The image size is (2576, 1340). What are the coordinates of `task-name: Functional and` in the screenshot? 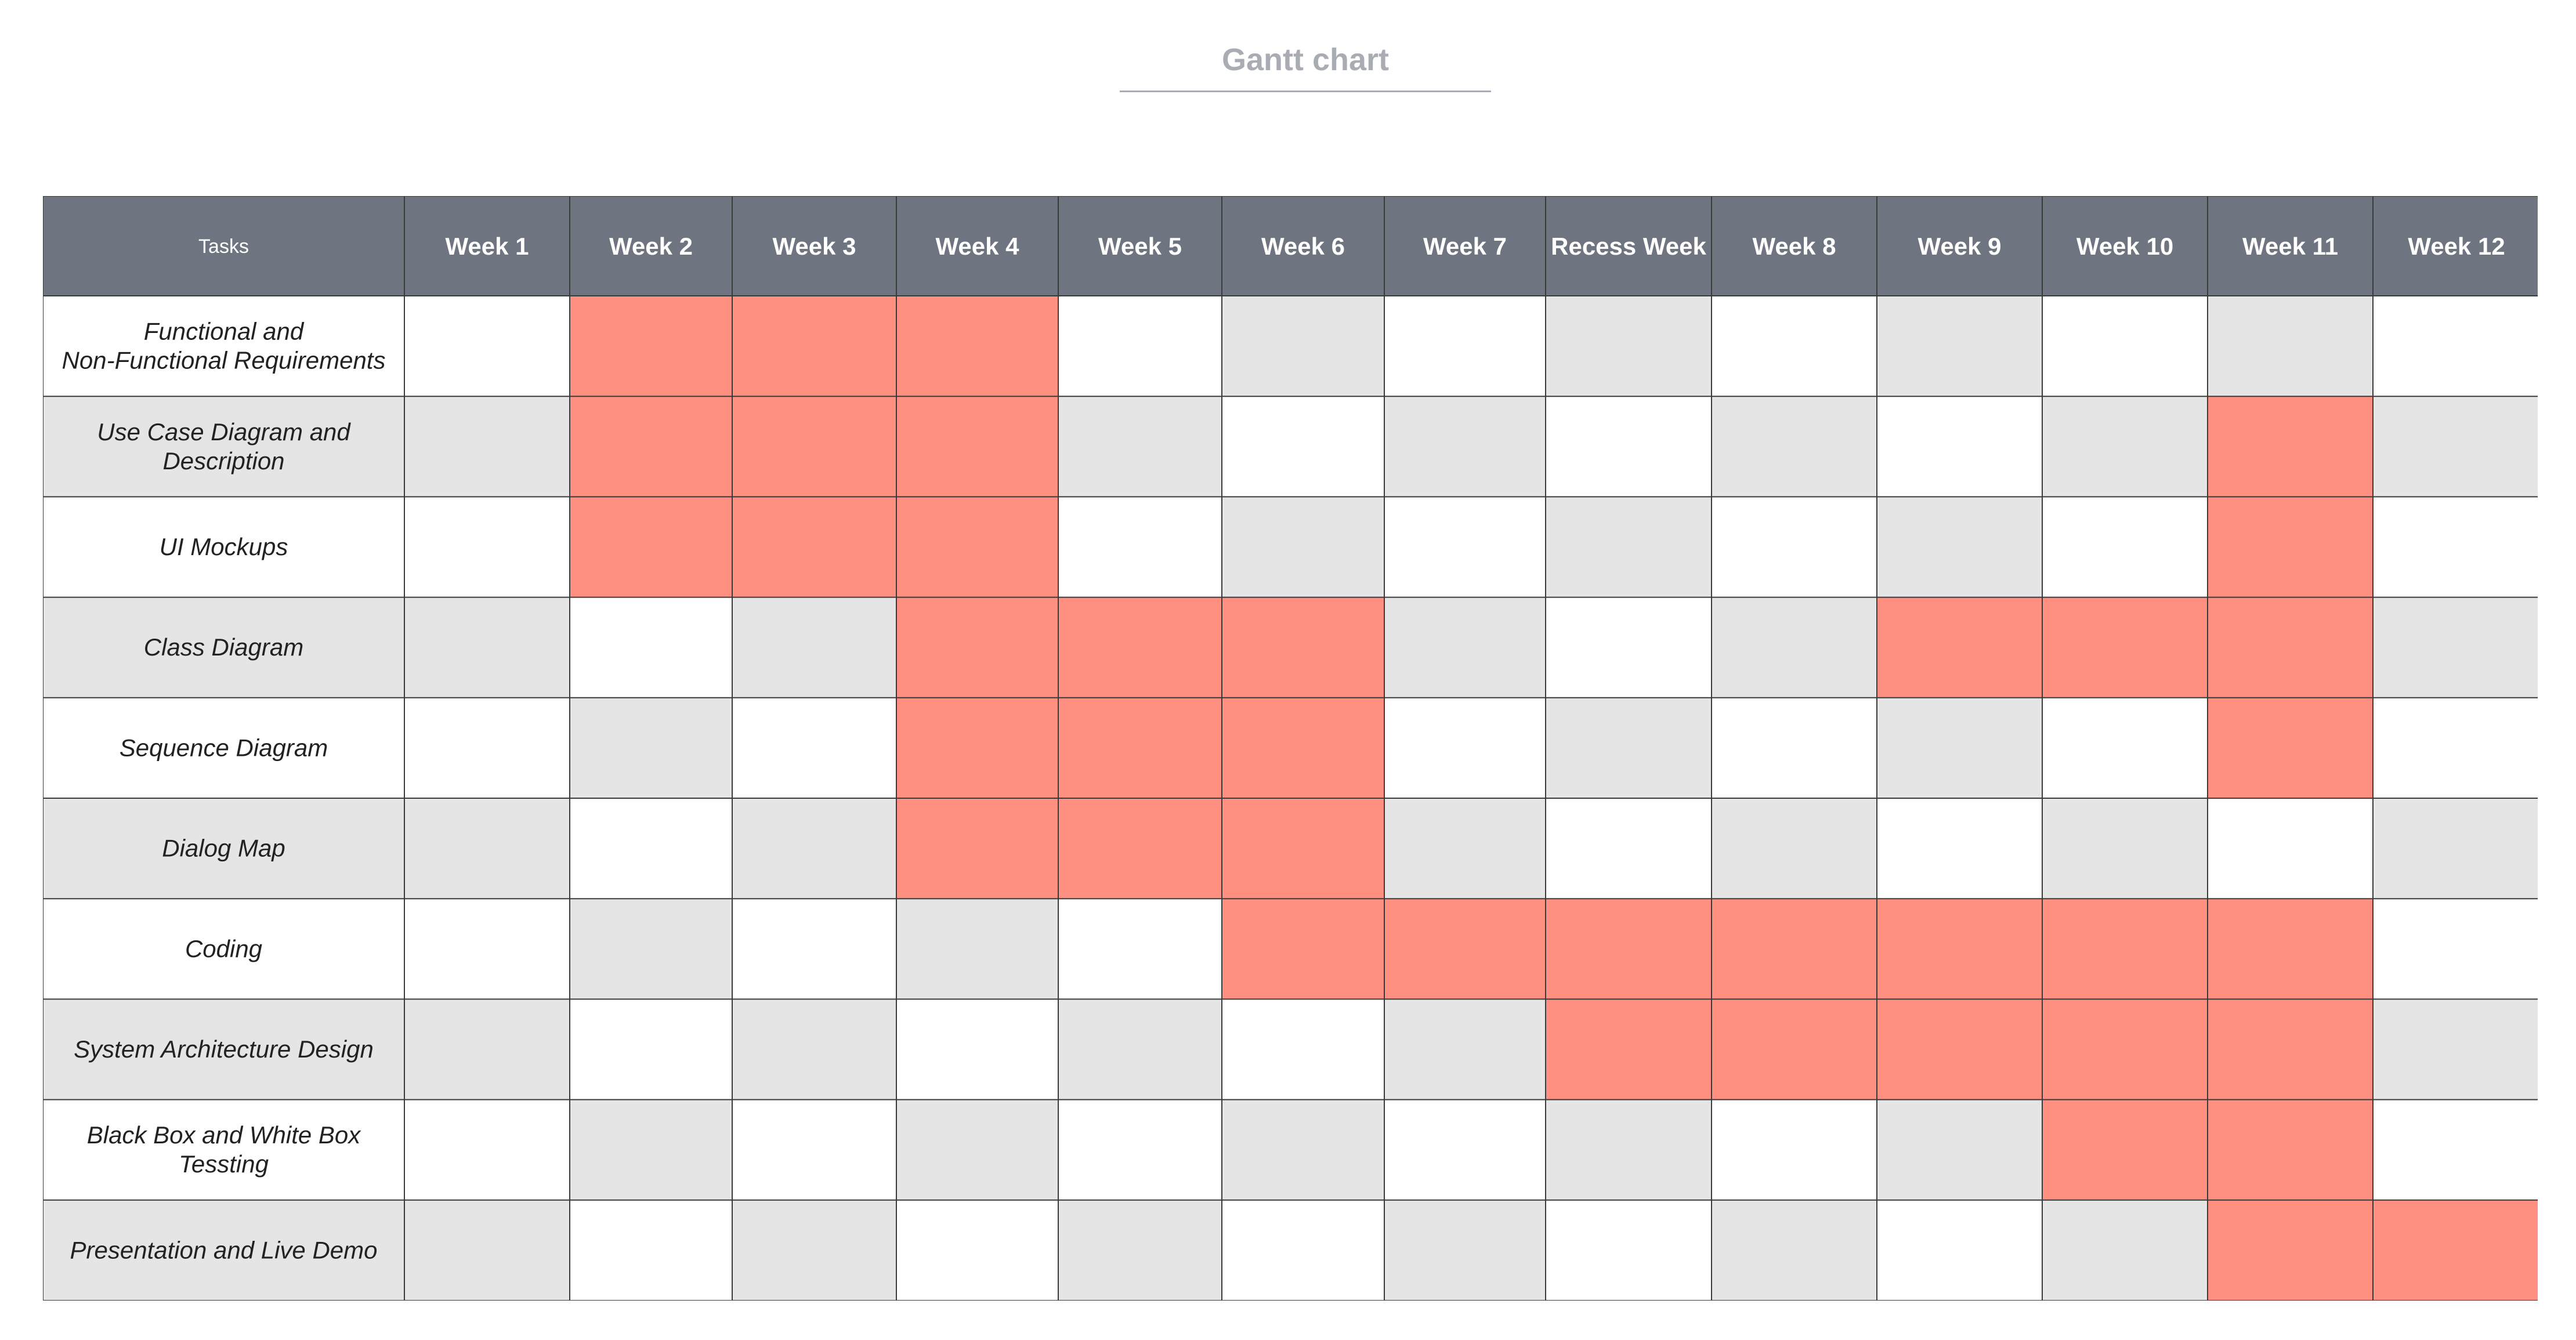 It's located at (224, 331).